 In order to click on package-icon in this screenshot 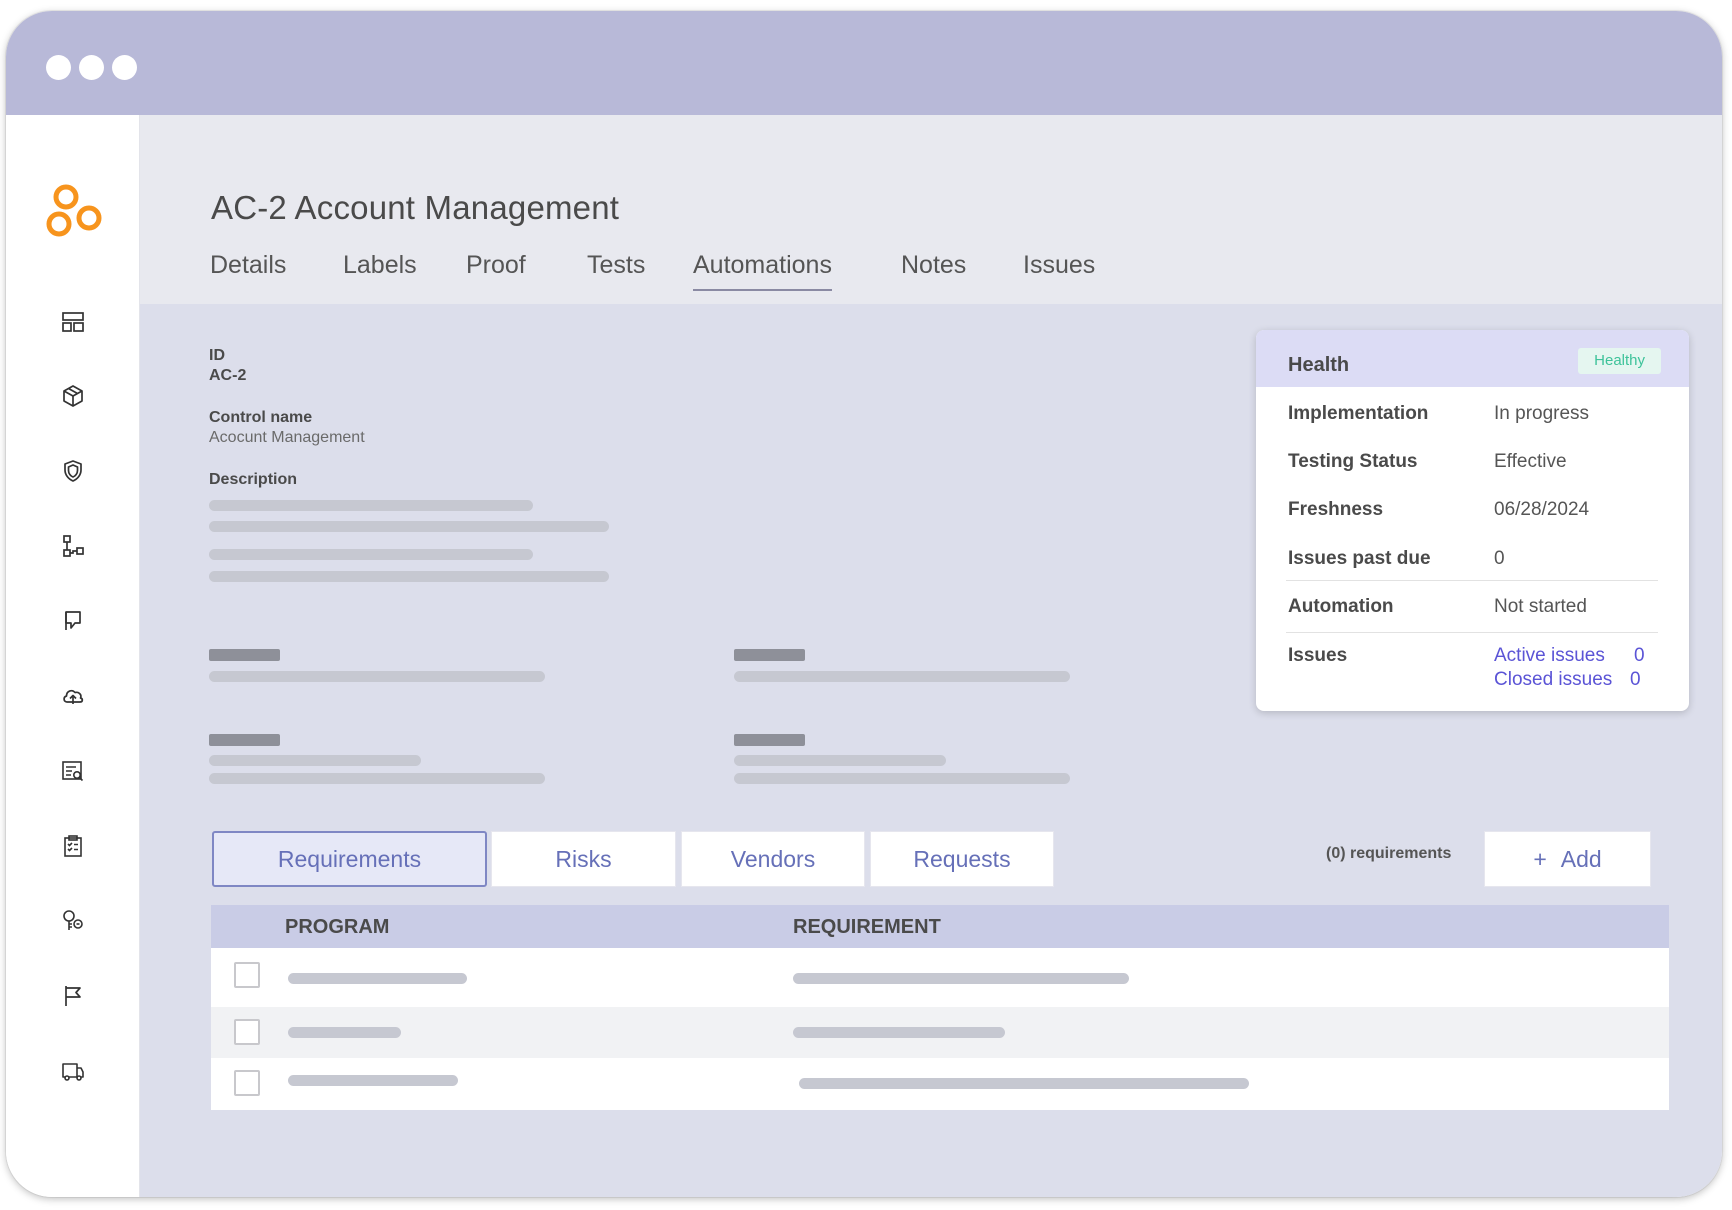, I will do `click(73, 396)`.